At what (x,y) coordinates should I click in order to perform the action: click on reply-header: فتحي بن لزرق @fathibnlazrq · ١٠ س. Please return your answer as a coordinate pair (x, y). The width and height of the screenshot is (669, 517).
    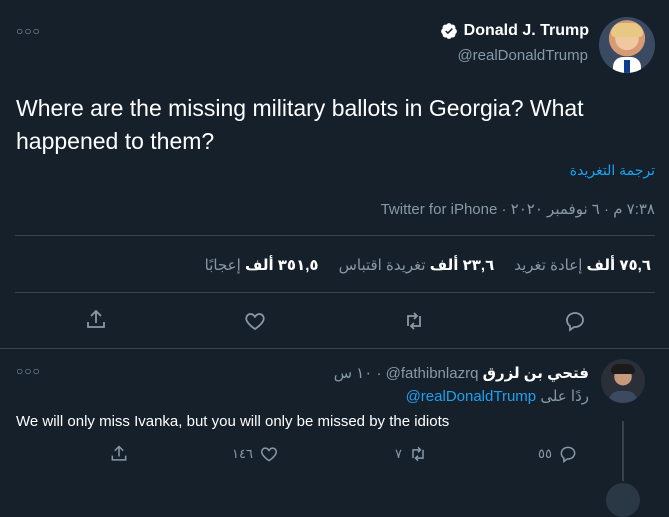
    Looking at the image, I should click on (461, 373).